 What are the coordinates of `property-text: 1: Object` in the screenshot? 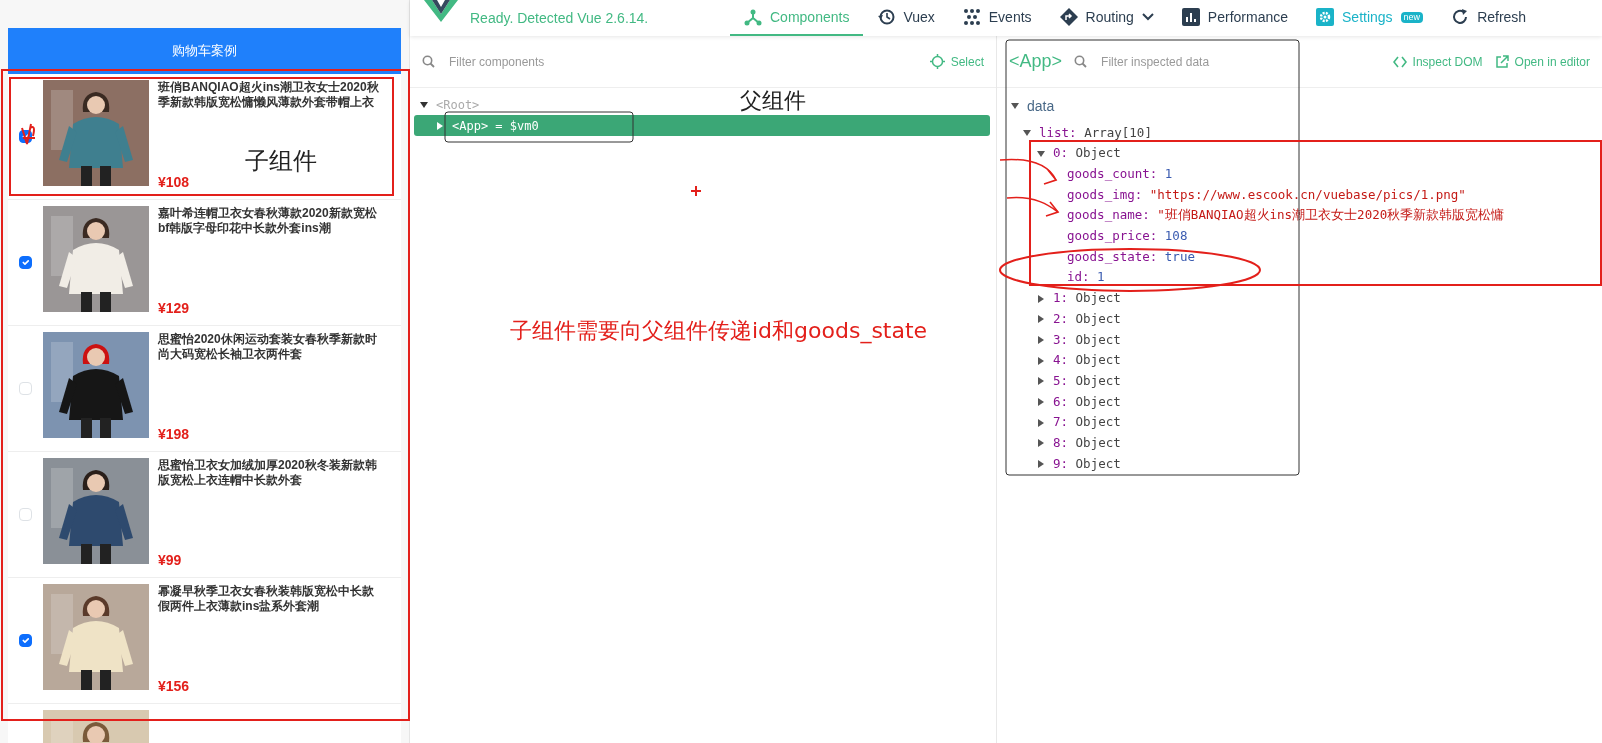 It's located at (1087, 298).